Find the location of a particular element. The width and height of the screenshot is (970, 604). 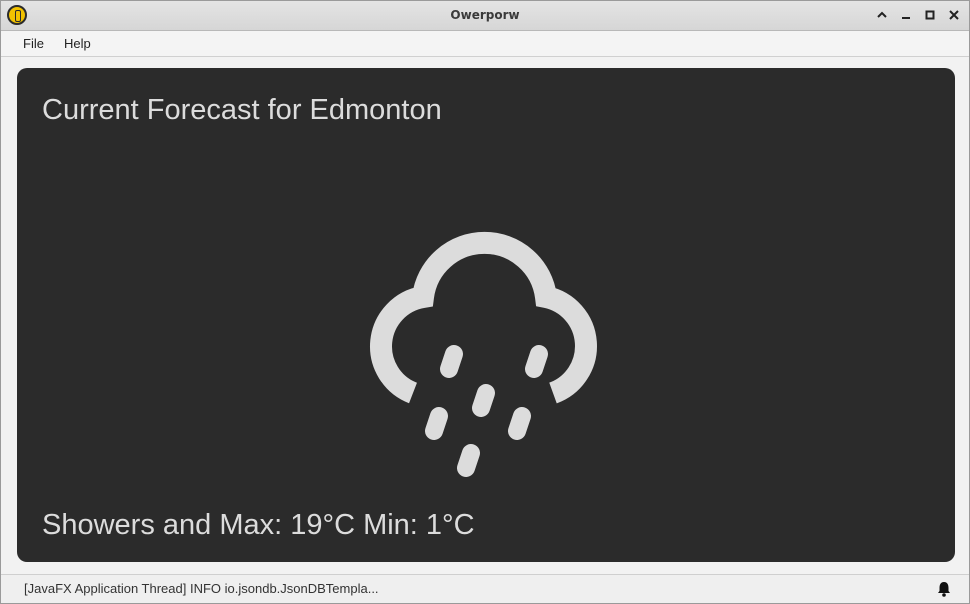

chevron-up-icon is located at coordinates (882, 15).